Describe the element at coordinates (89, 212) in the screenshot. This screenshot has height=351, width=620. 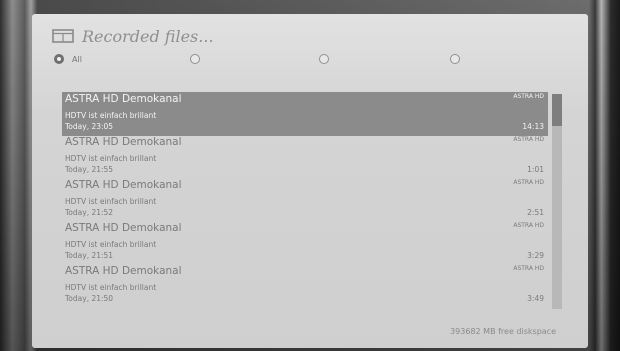
I see `recording-date: Today, 21:52` at that location.